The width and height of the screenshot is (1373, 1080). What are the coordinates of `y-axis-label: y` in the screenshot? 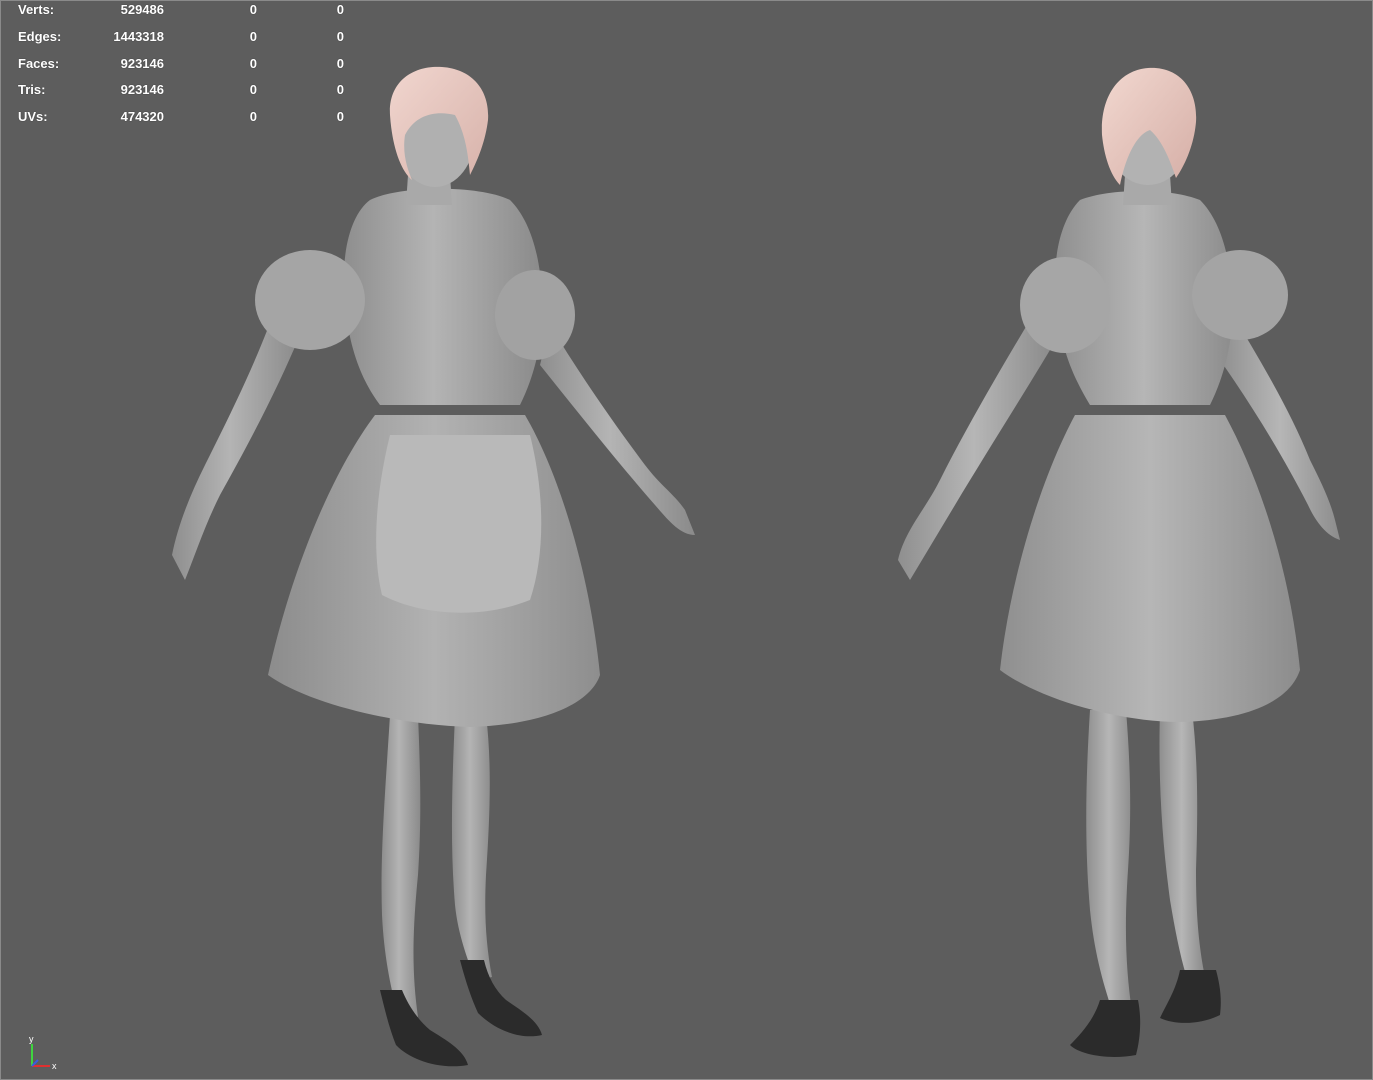 It's located at (31, 1039).